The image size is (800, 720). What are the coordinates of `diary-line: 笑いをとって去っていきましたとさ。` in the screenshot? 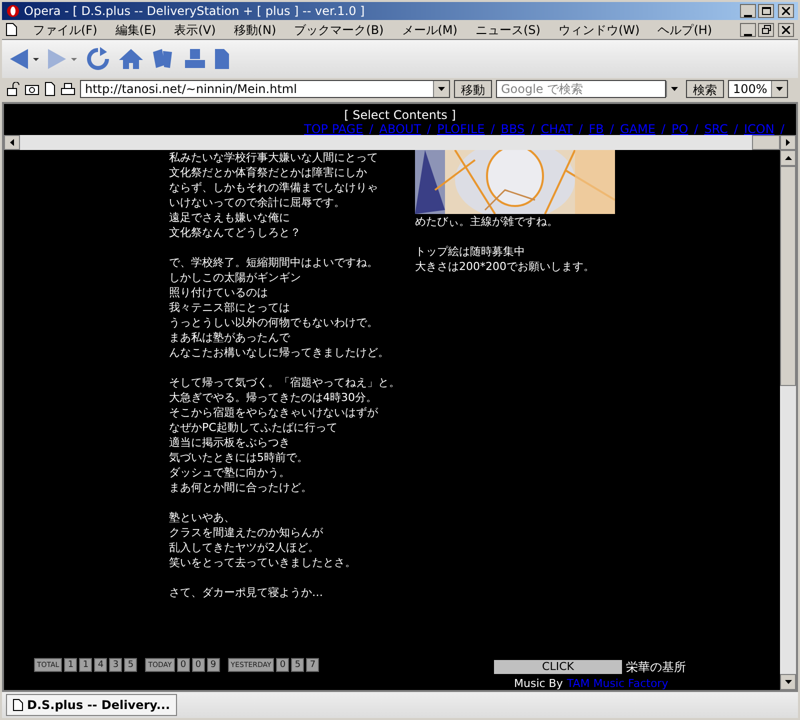 It's located at (262, 562).